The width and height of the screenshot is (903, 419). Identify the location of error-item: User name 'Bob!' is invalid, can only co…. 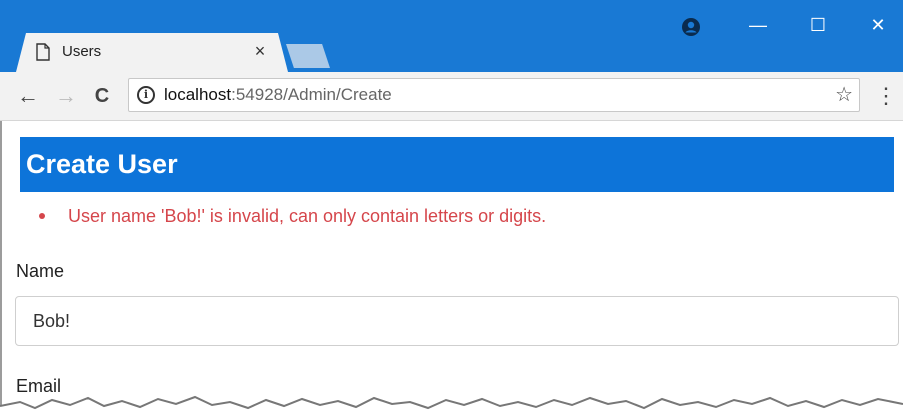
(291, 216).